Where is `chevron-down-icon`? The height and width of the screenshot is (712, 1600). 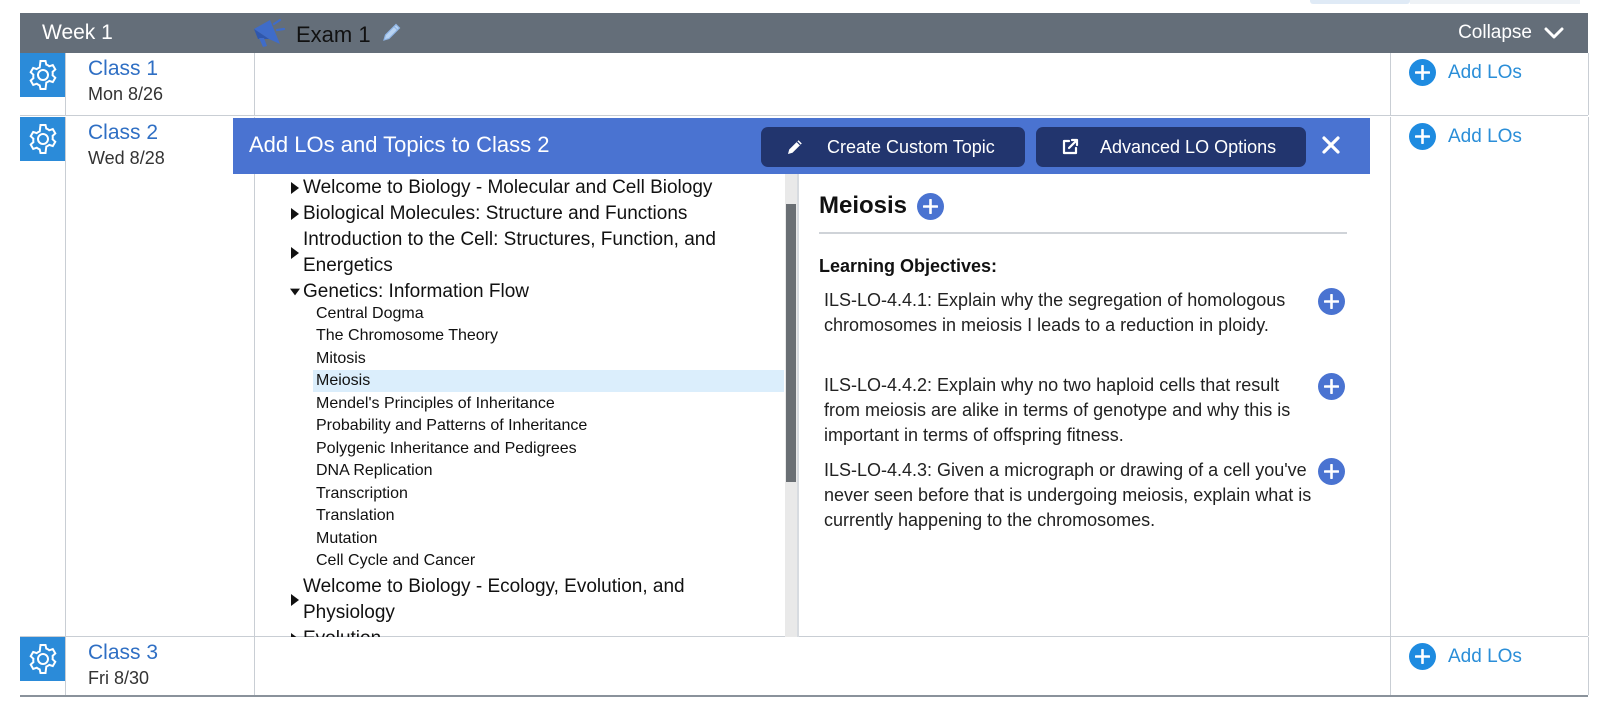 chevron-down-icon is located at coordinates (1554, 33).